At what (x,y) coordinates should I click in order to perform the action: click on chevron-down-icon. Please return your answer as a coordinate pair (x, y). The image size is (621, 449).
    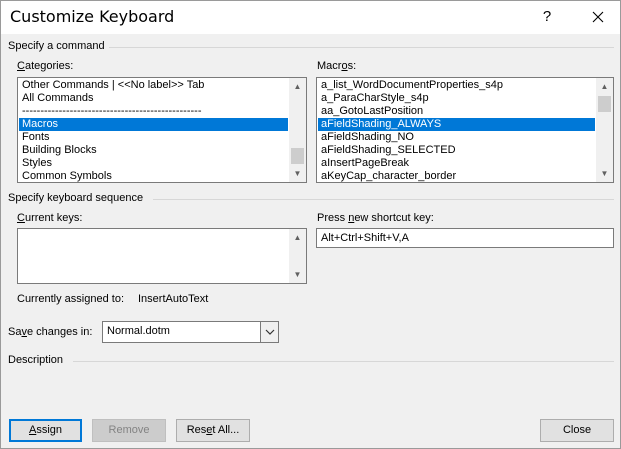
    Looking at the image, I should click on (269, 332).